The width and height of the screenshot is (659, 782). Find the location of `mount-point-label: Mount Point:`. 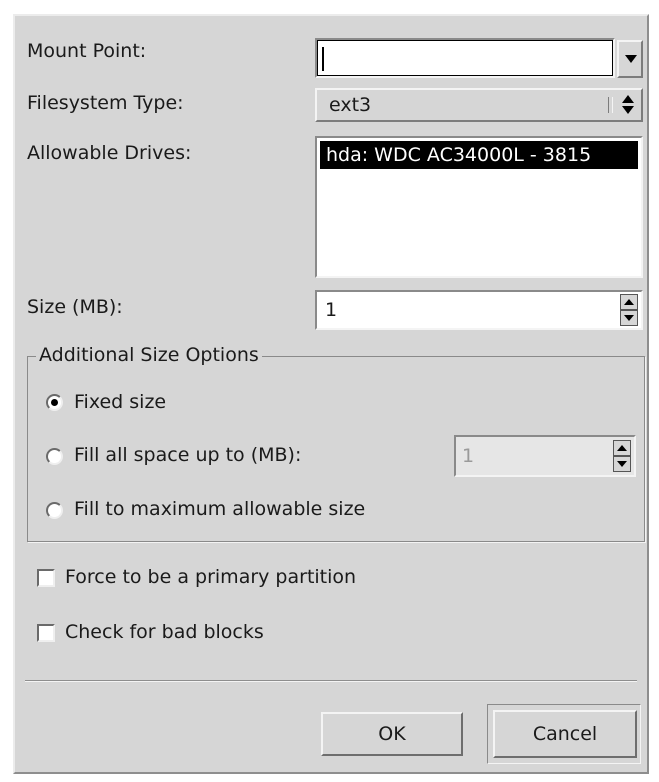

mount-point-label: Mount Point: is located at coordinates (87, 51).